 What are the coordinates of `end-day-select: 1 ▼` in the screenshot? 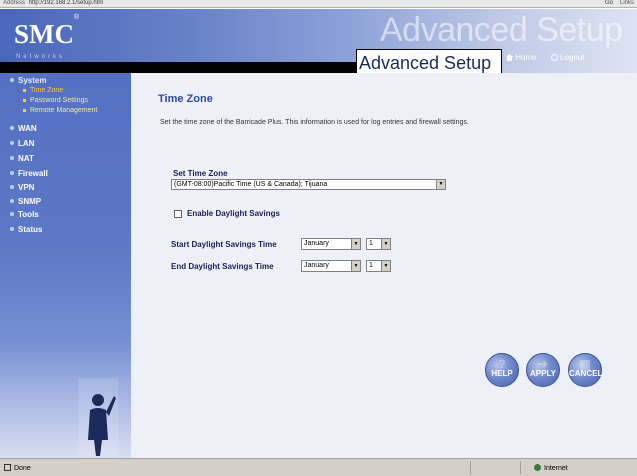 It's located at (378, 266).